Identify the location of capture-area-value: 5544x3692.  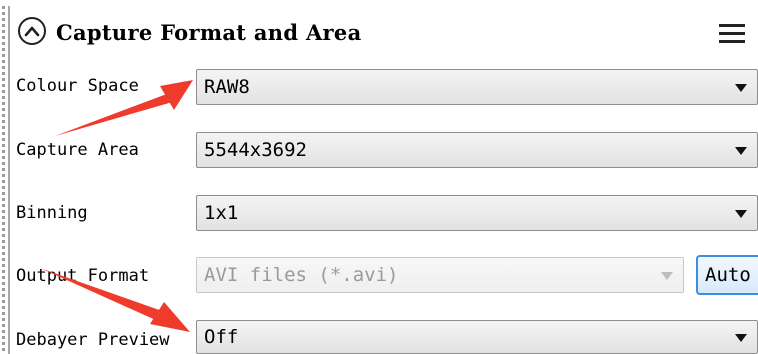
(255, 150).